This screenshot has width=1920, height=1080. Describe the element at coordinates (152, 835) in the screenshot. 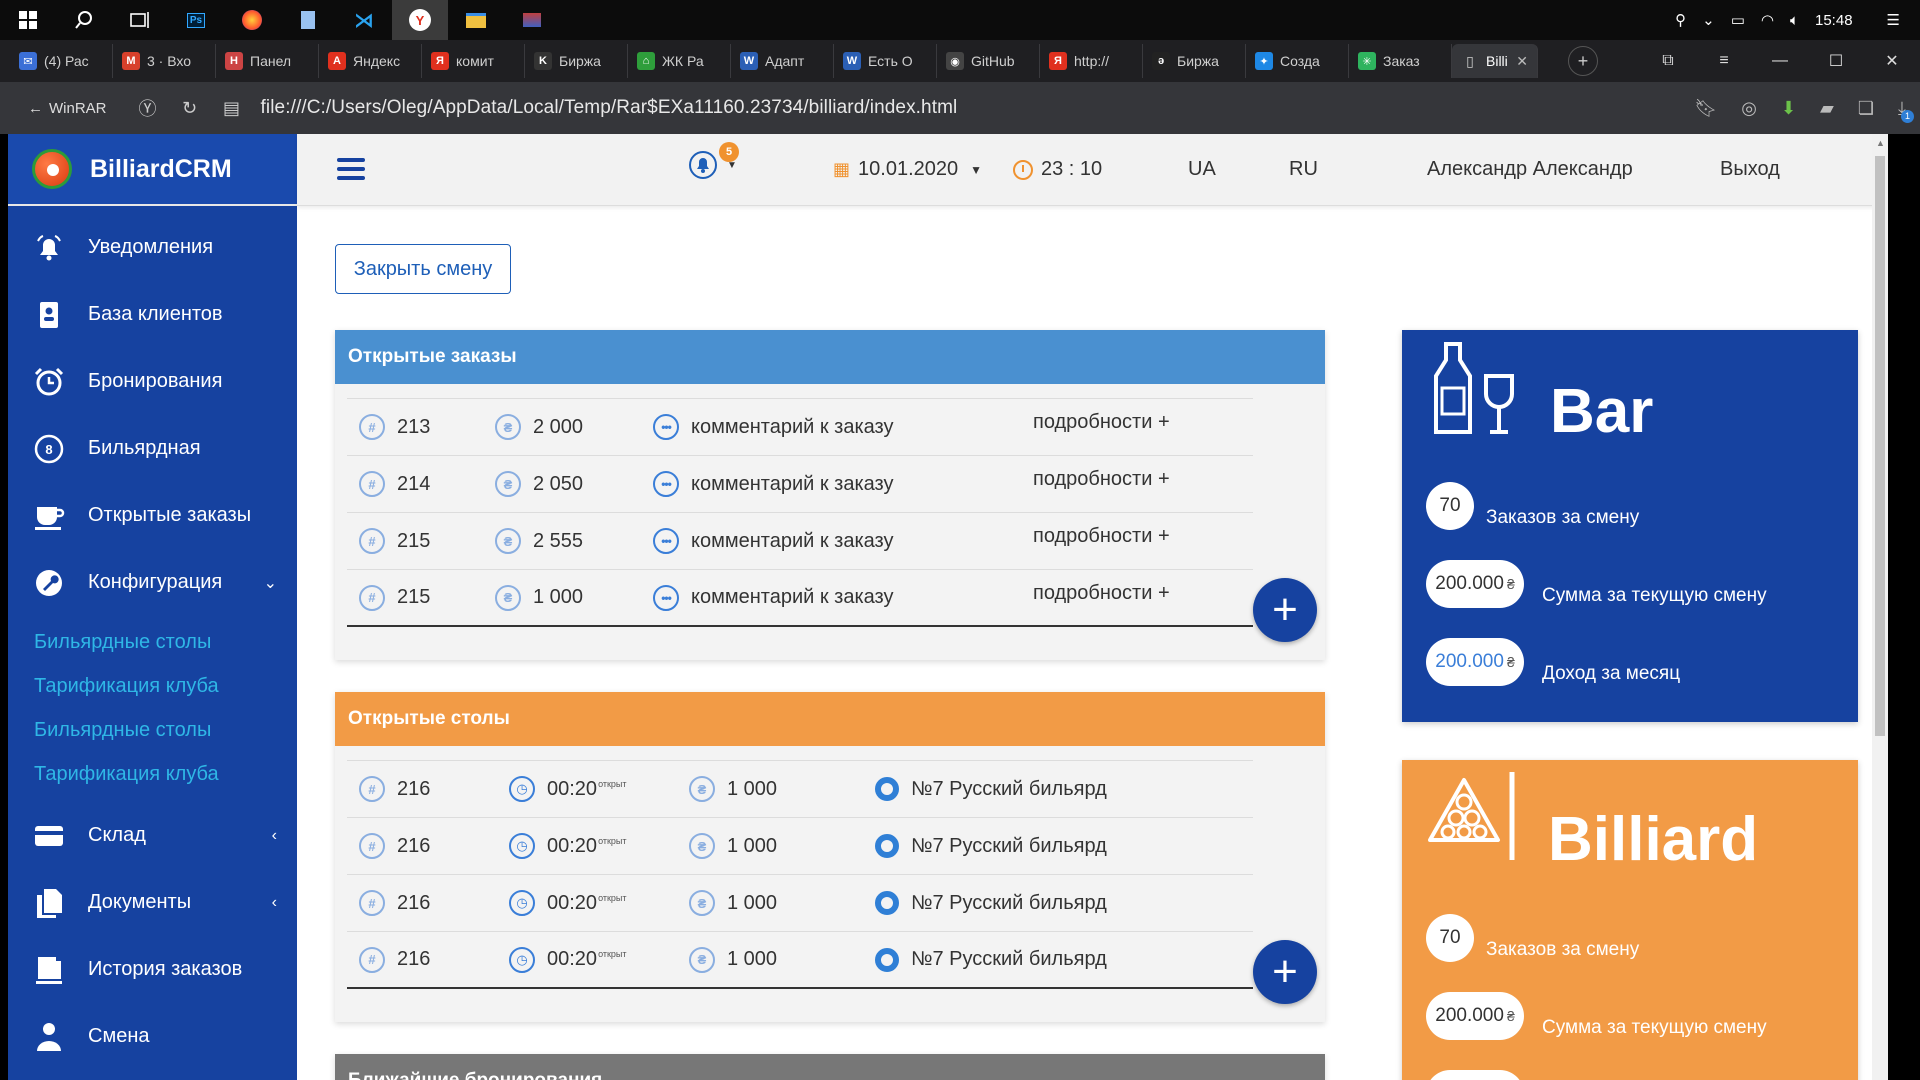

I see `sidebar-item: Склад ‹` at that location.